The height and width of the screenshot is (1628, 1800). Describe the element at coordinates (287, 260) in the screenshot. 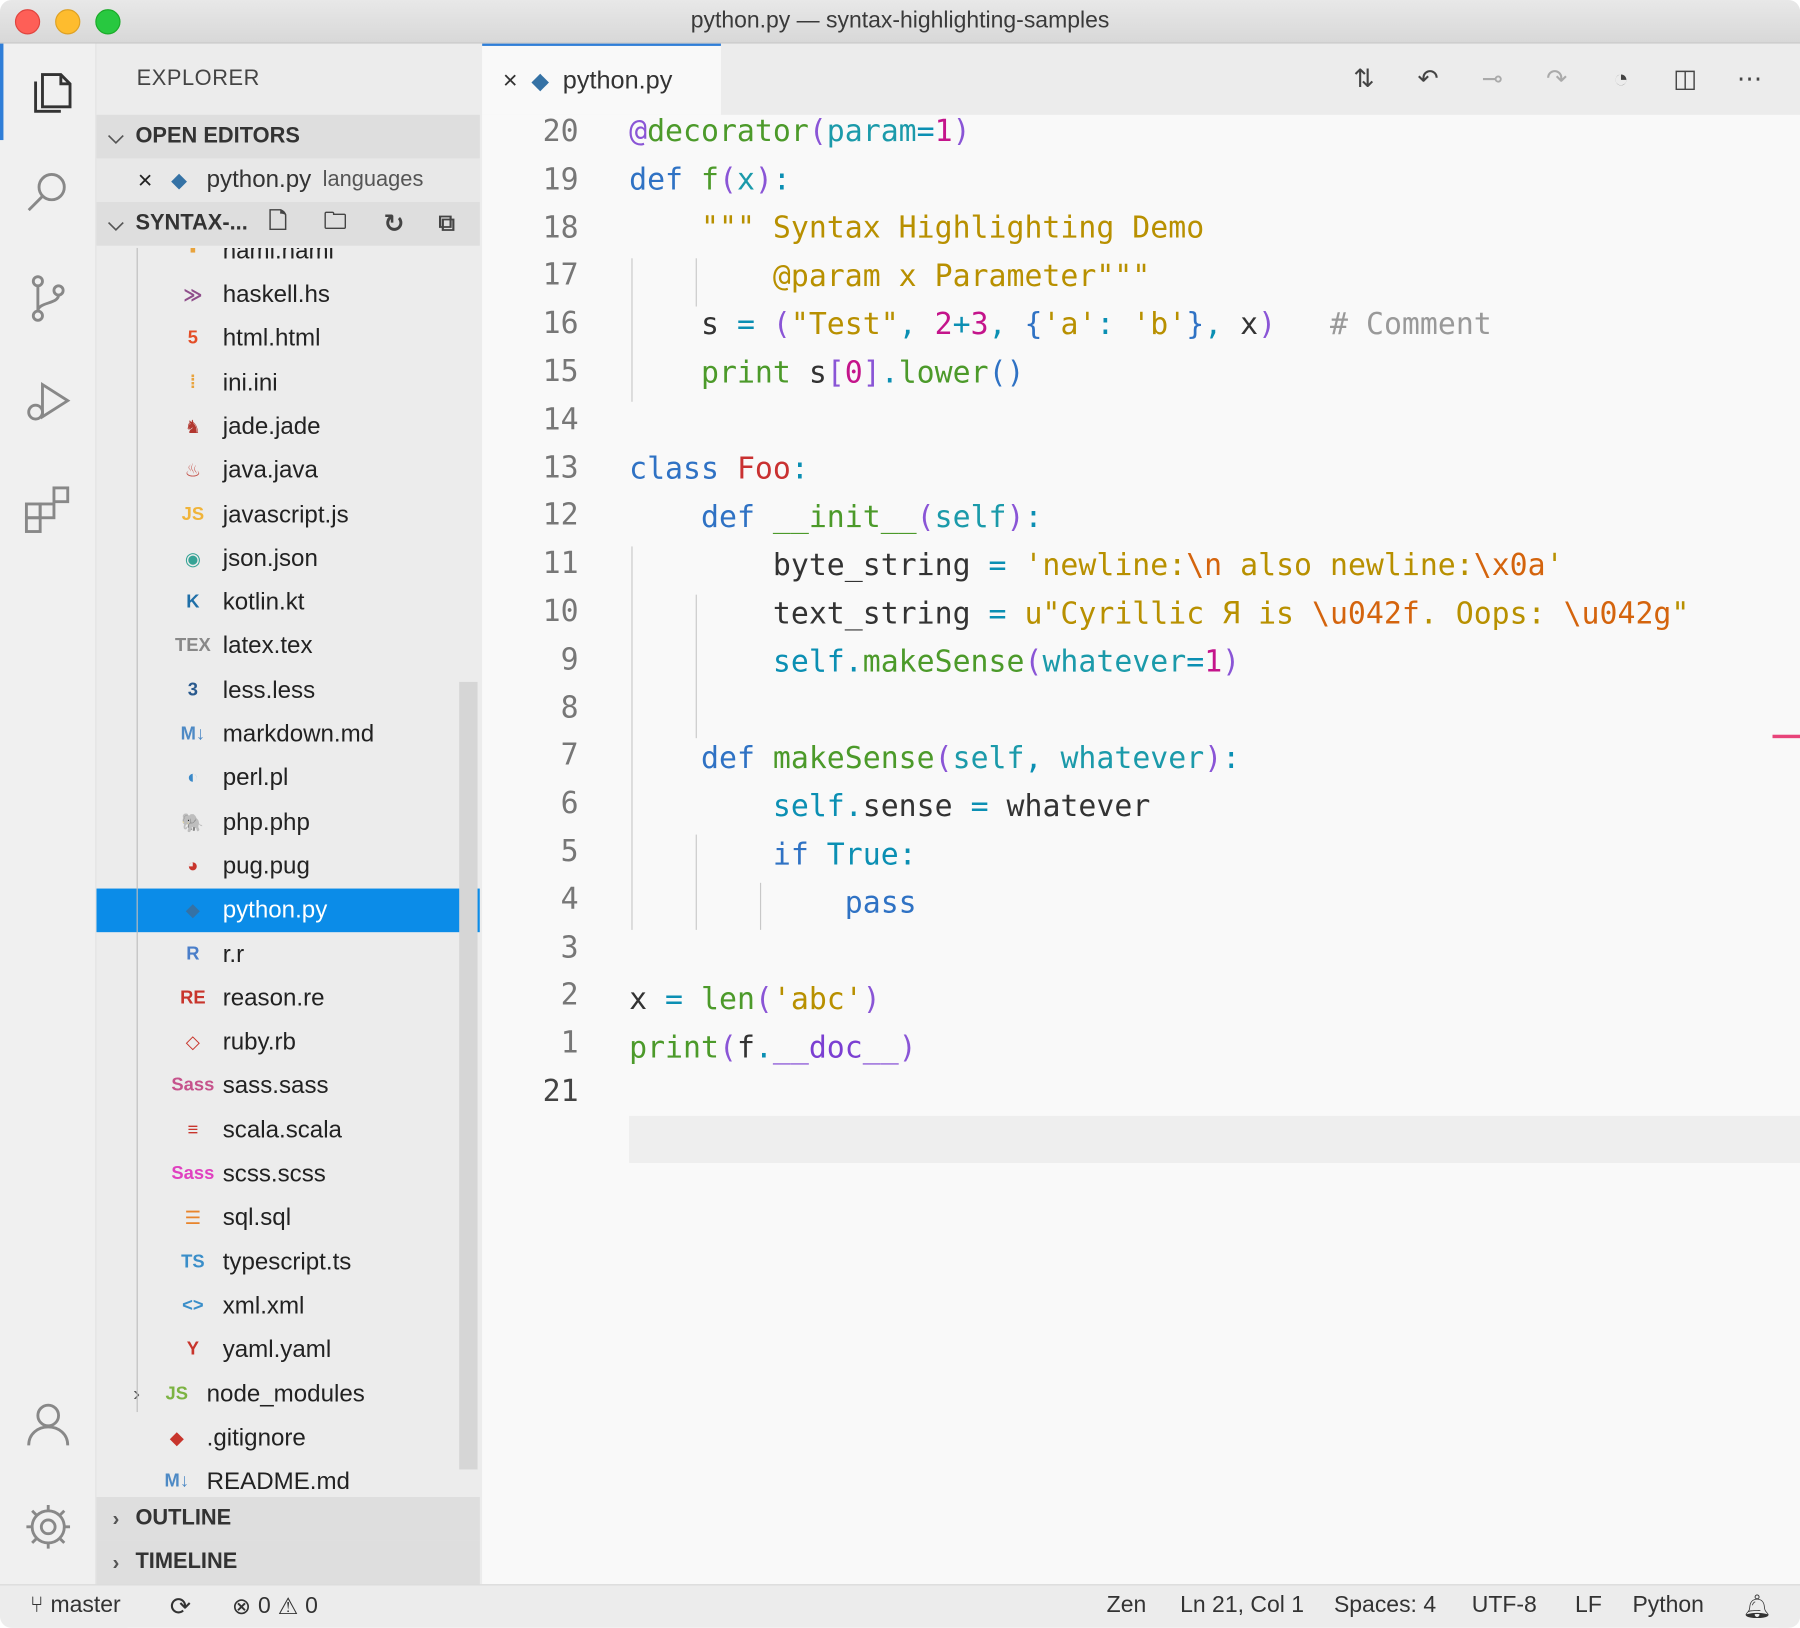

I see `tree-item-partial: ▪ haml.haml` at that location.